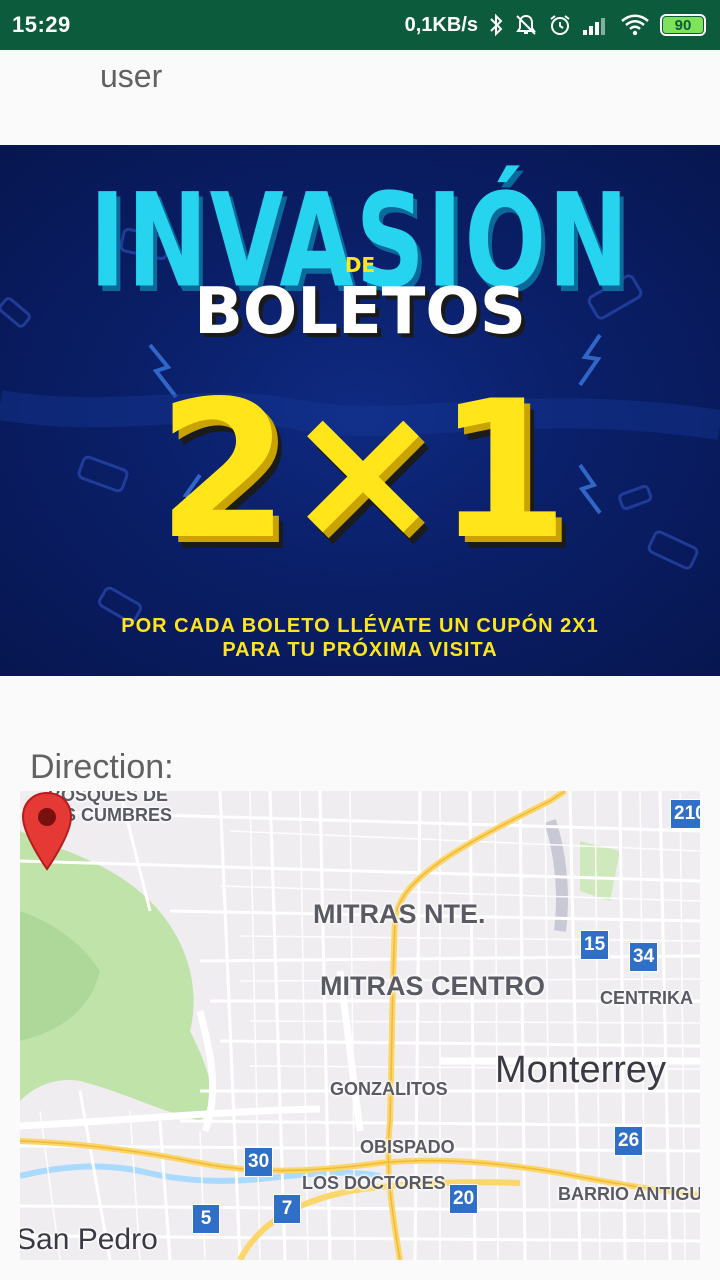 This screenshot has height=1280, width=720. What do you see at coordinates (102, 767) in the screenshot?
I see `direction-label: Direction:` at bounding box center [102, 767].